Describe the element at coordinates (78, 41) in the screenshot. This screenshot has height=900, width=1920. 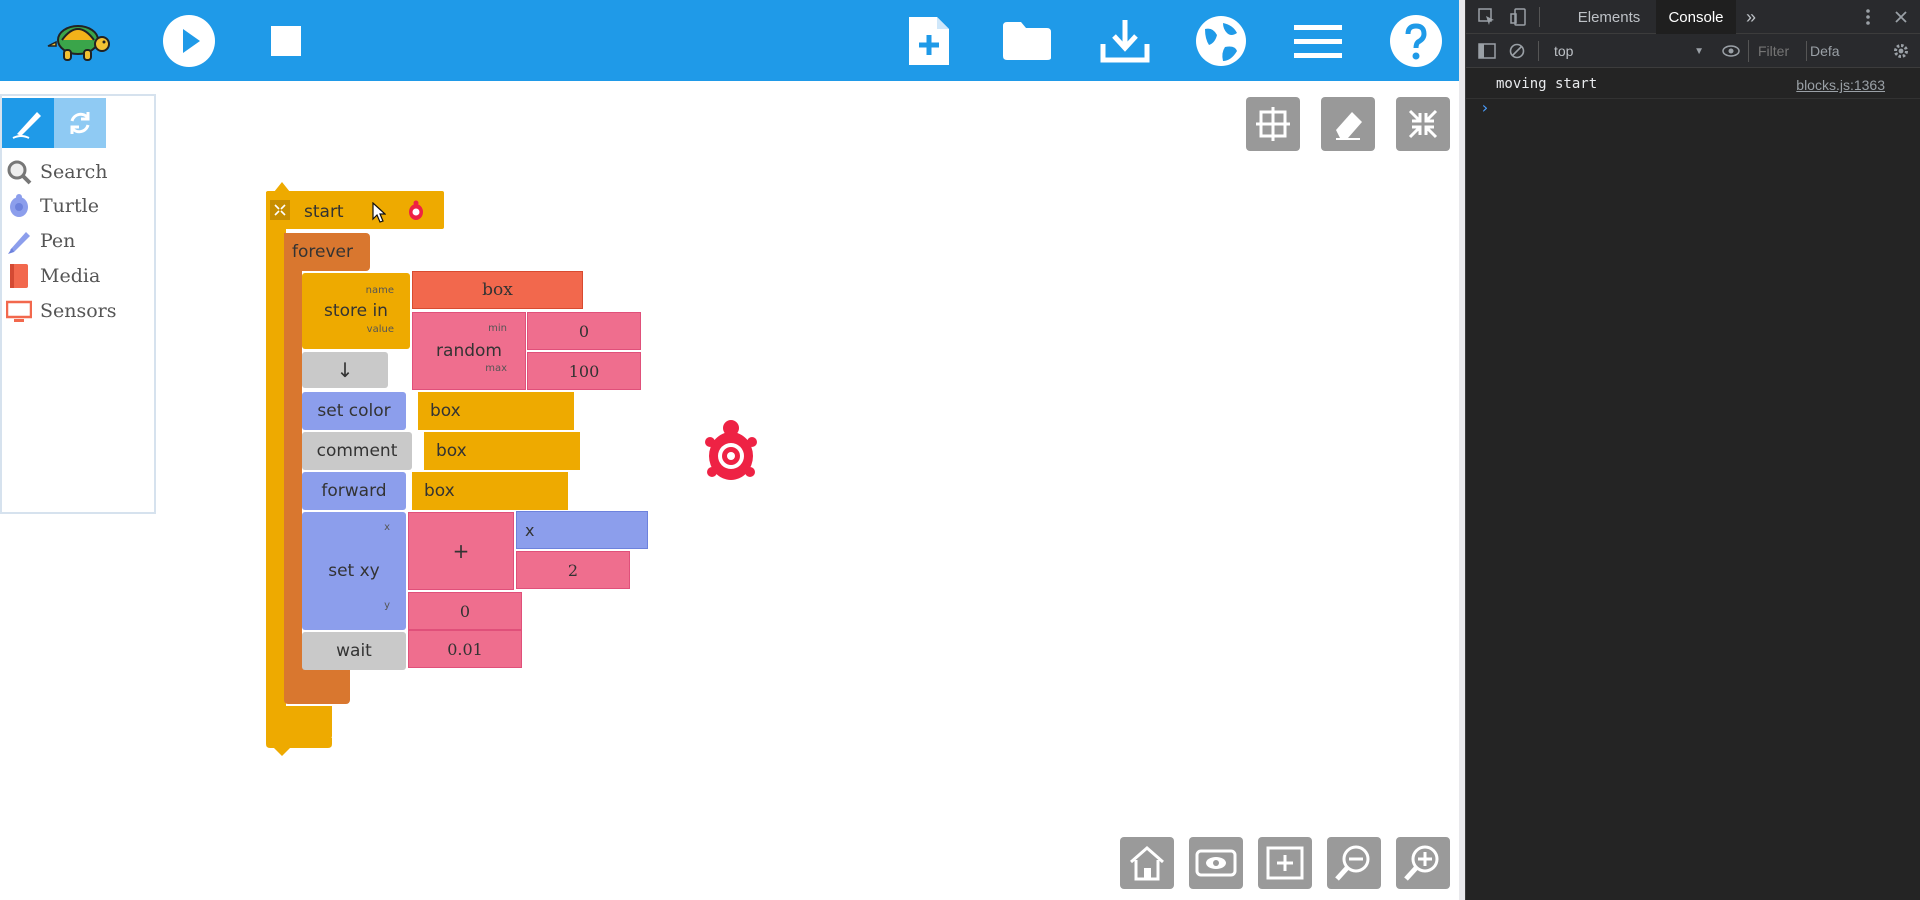
I see `turtle-logo` at that location.